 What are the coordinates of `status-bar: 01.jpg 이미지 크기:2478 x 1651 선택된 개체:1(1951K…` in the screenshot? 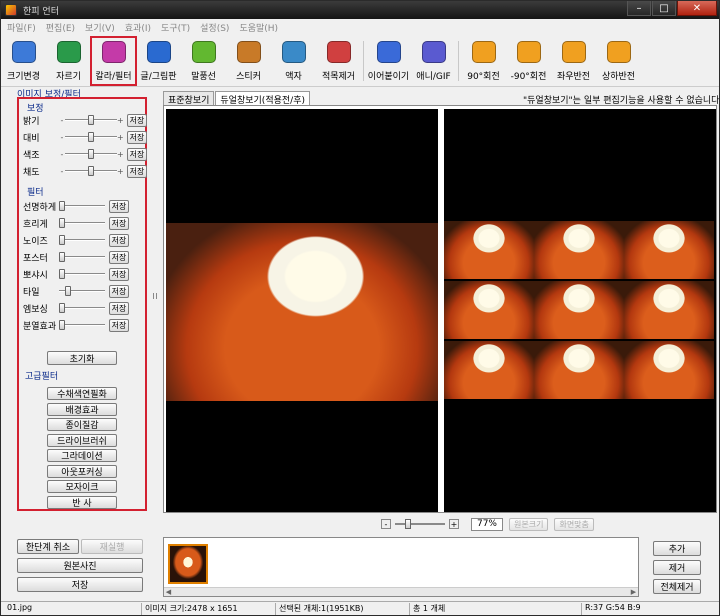 It's located at (360, 608).